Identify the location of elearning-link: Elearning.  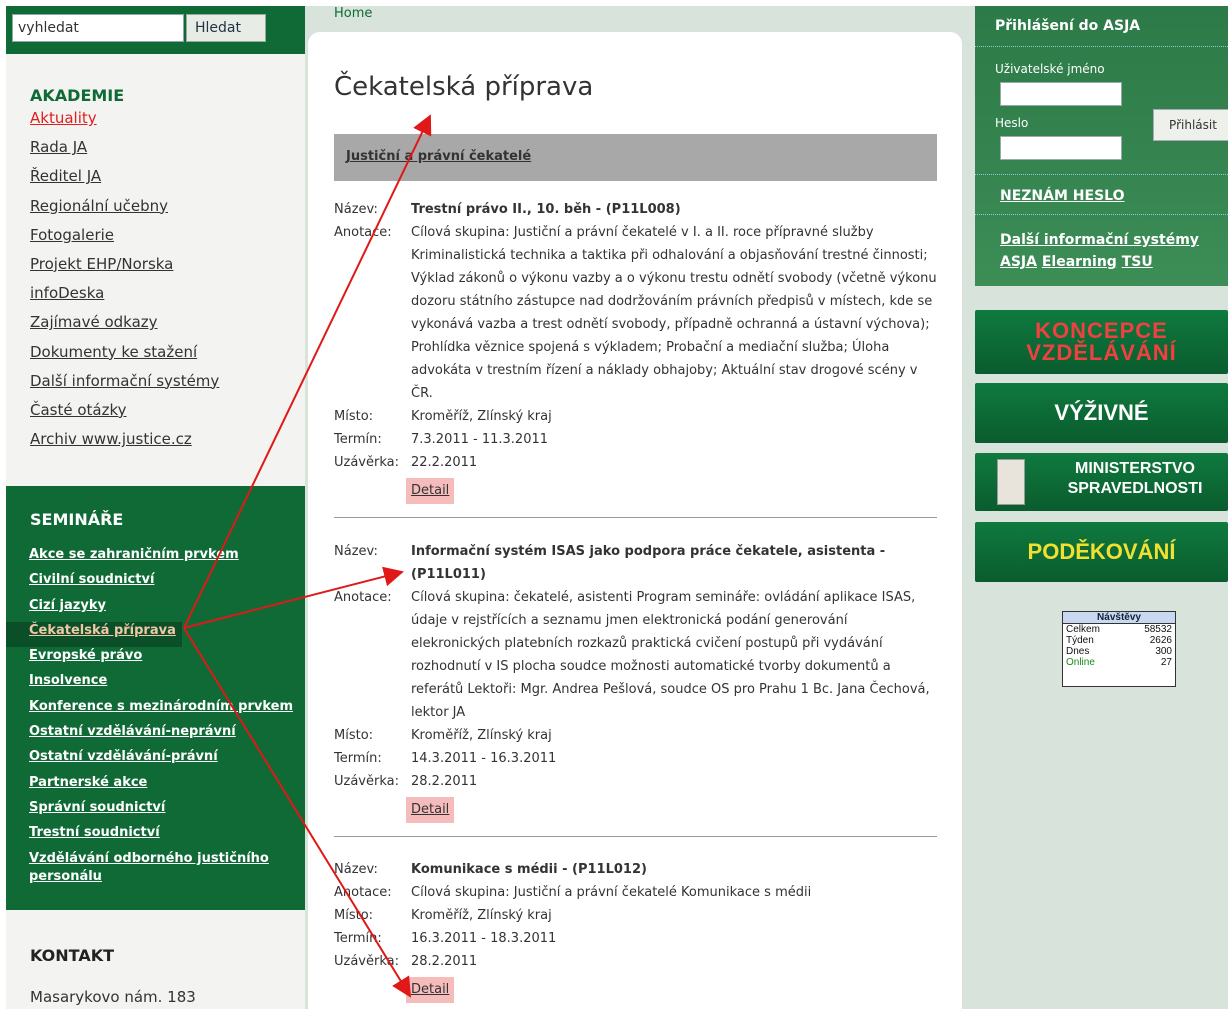
(1079, 262).